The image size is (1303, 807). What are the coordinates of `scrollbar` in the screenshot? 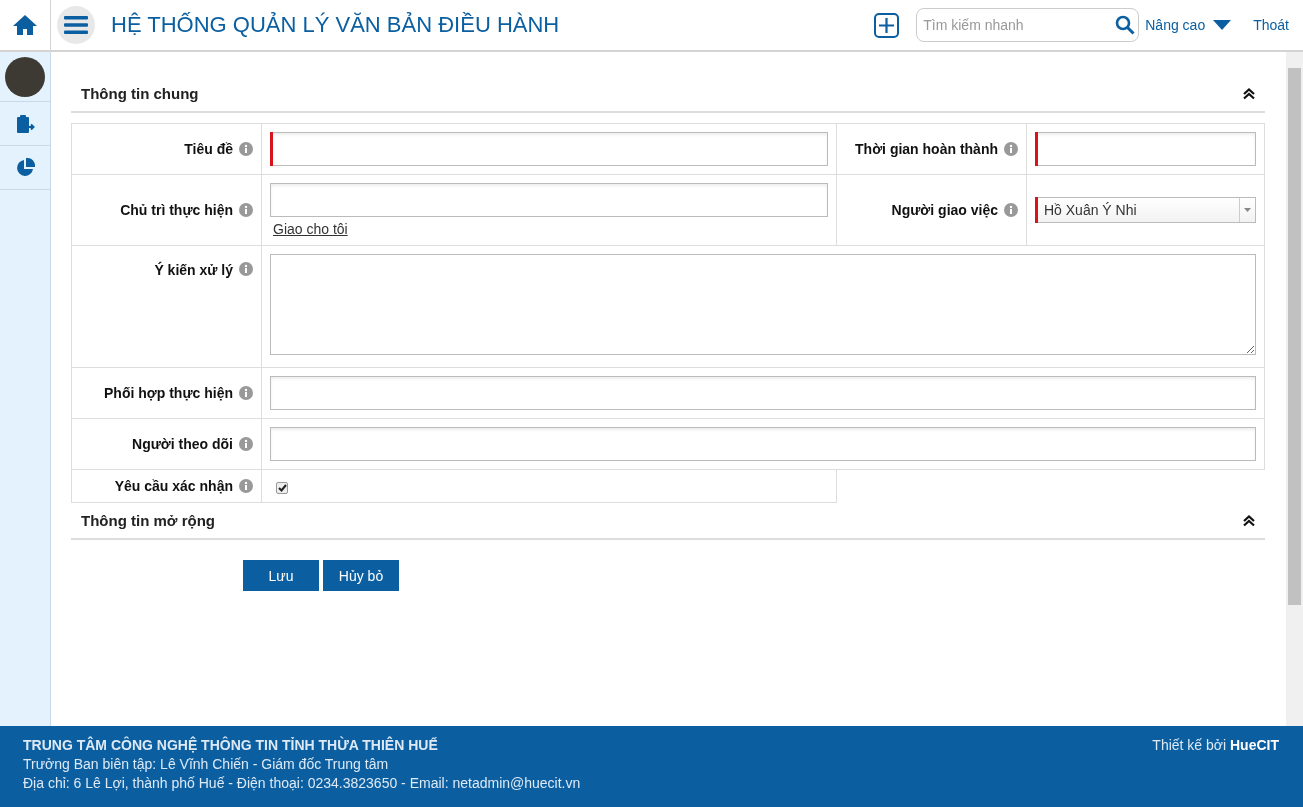 It's located at (1294, 389).